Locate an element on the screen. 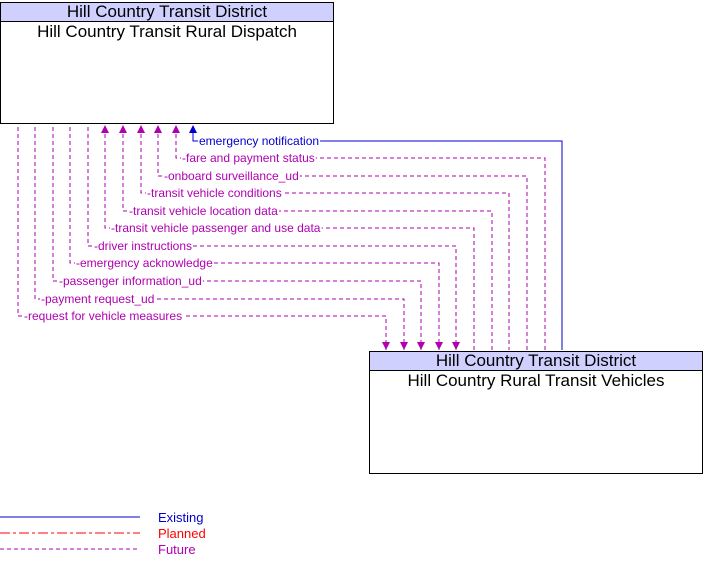  legend: ExistingPlannedFuture is located at coordinates (103, 533).